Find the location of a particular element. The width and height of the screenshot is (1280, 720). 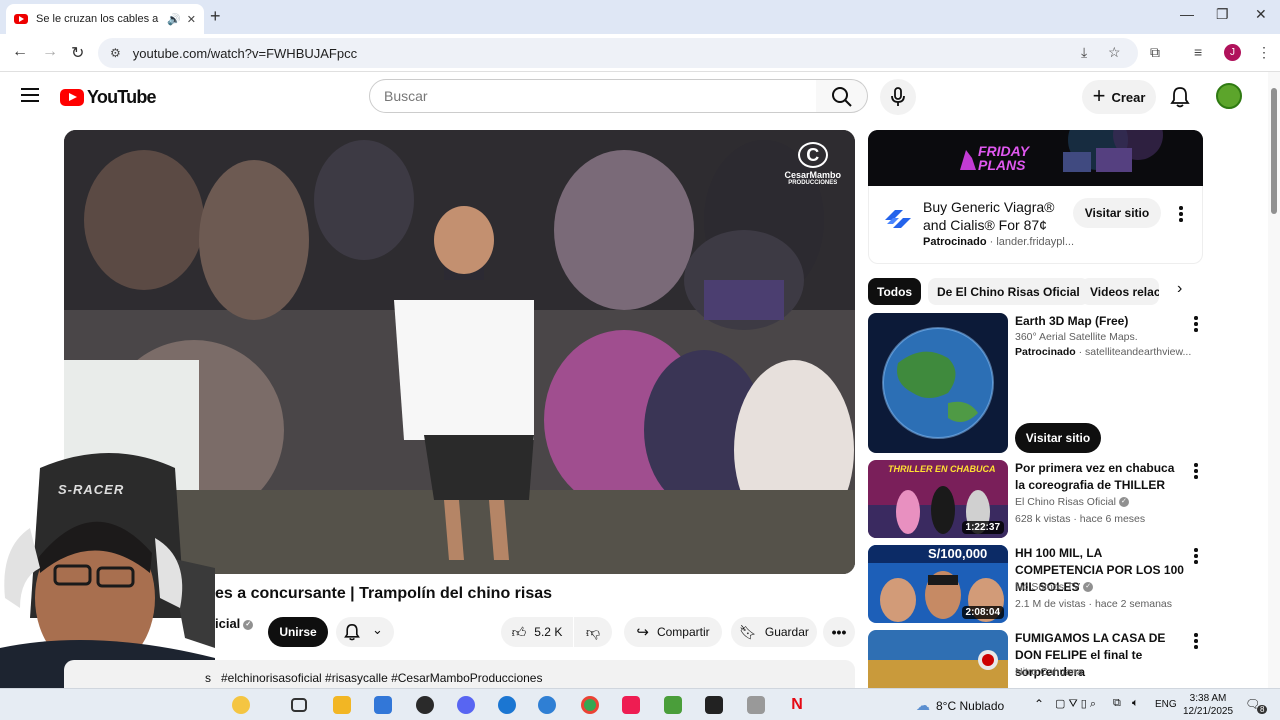

ad-more-icon is located at coordinates (1181, 215).